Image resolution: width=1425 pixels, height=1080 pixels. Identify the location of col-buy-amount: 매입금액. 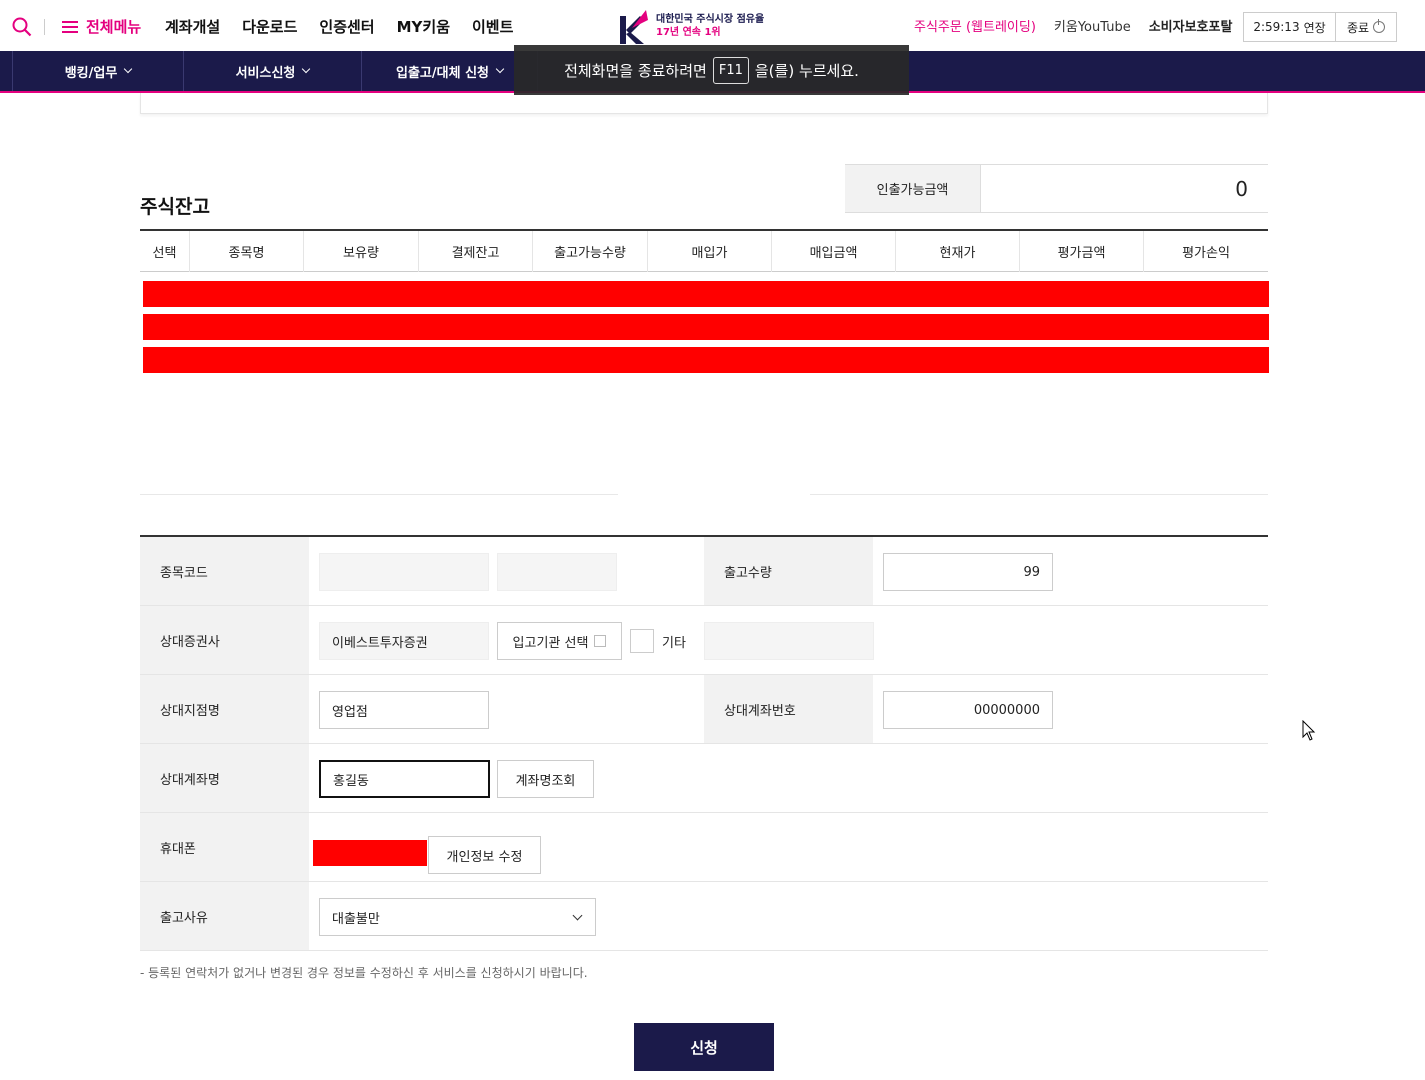
(834, 251).